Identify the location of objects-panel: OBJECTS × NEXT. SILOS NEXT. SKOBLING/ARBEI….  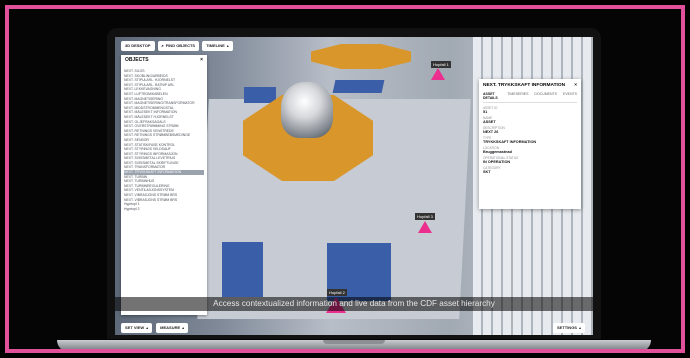
(164, 185).